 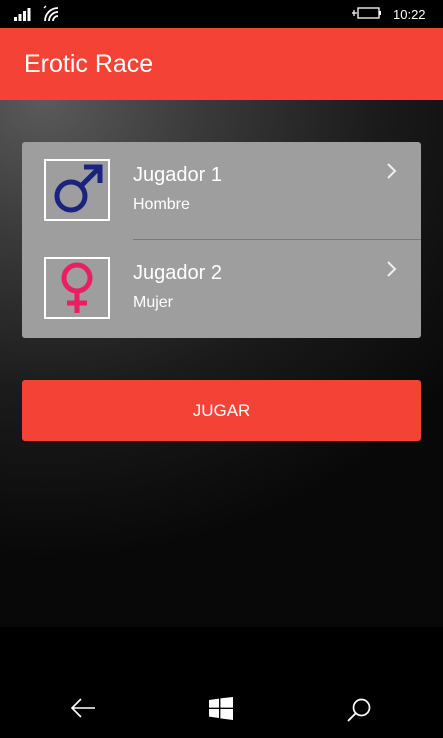 What do you see at coordinates (221, 410) in the screenshot?
I see `play-button: JUGAR` at bounding box center [221, 410].